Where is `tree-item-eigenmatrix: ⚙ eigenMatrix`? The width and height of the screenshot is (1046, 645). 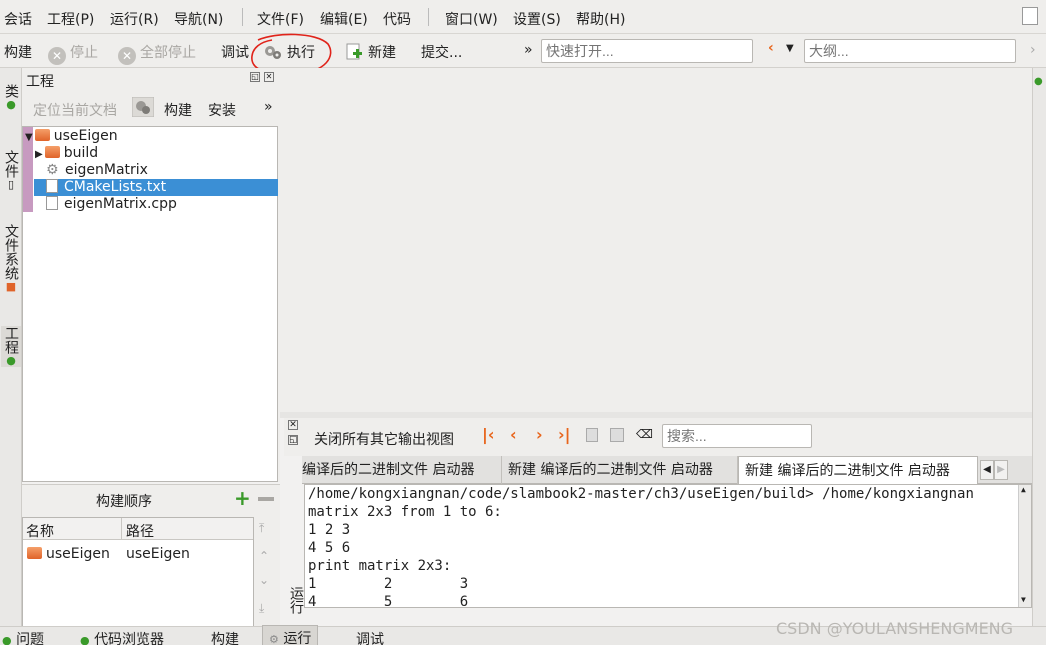
tree-item-eigenmatrix: ⚙ eigenMatrix is located at coordinates (161, 170).